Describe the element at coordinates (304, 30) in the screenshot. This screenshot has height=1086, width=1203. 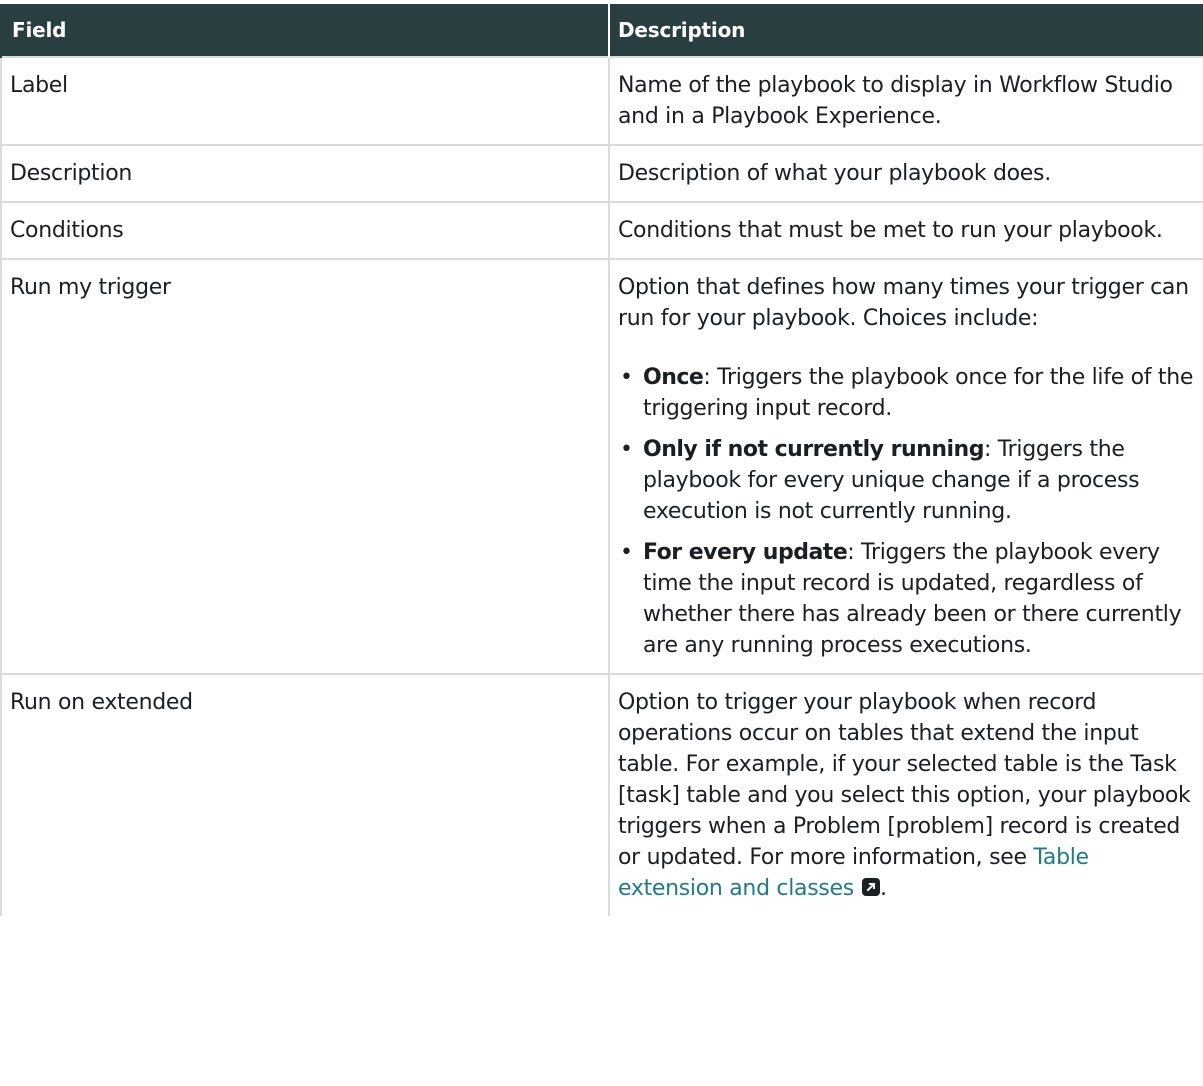
I see `header-field: Field` at that location.